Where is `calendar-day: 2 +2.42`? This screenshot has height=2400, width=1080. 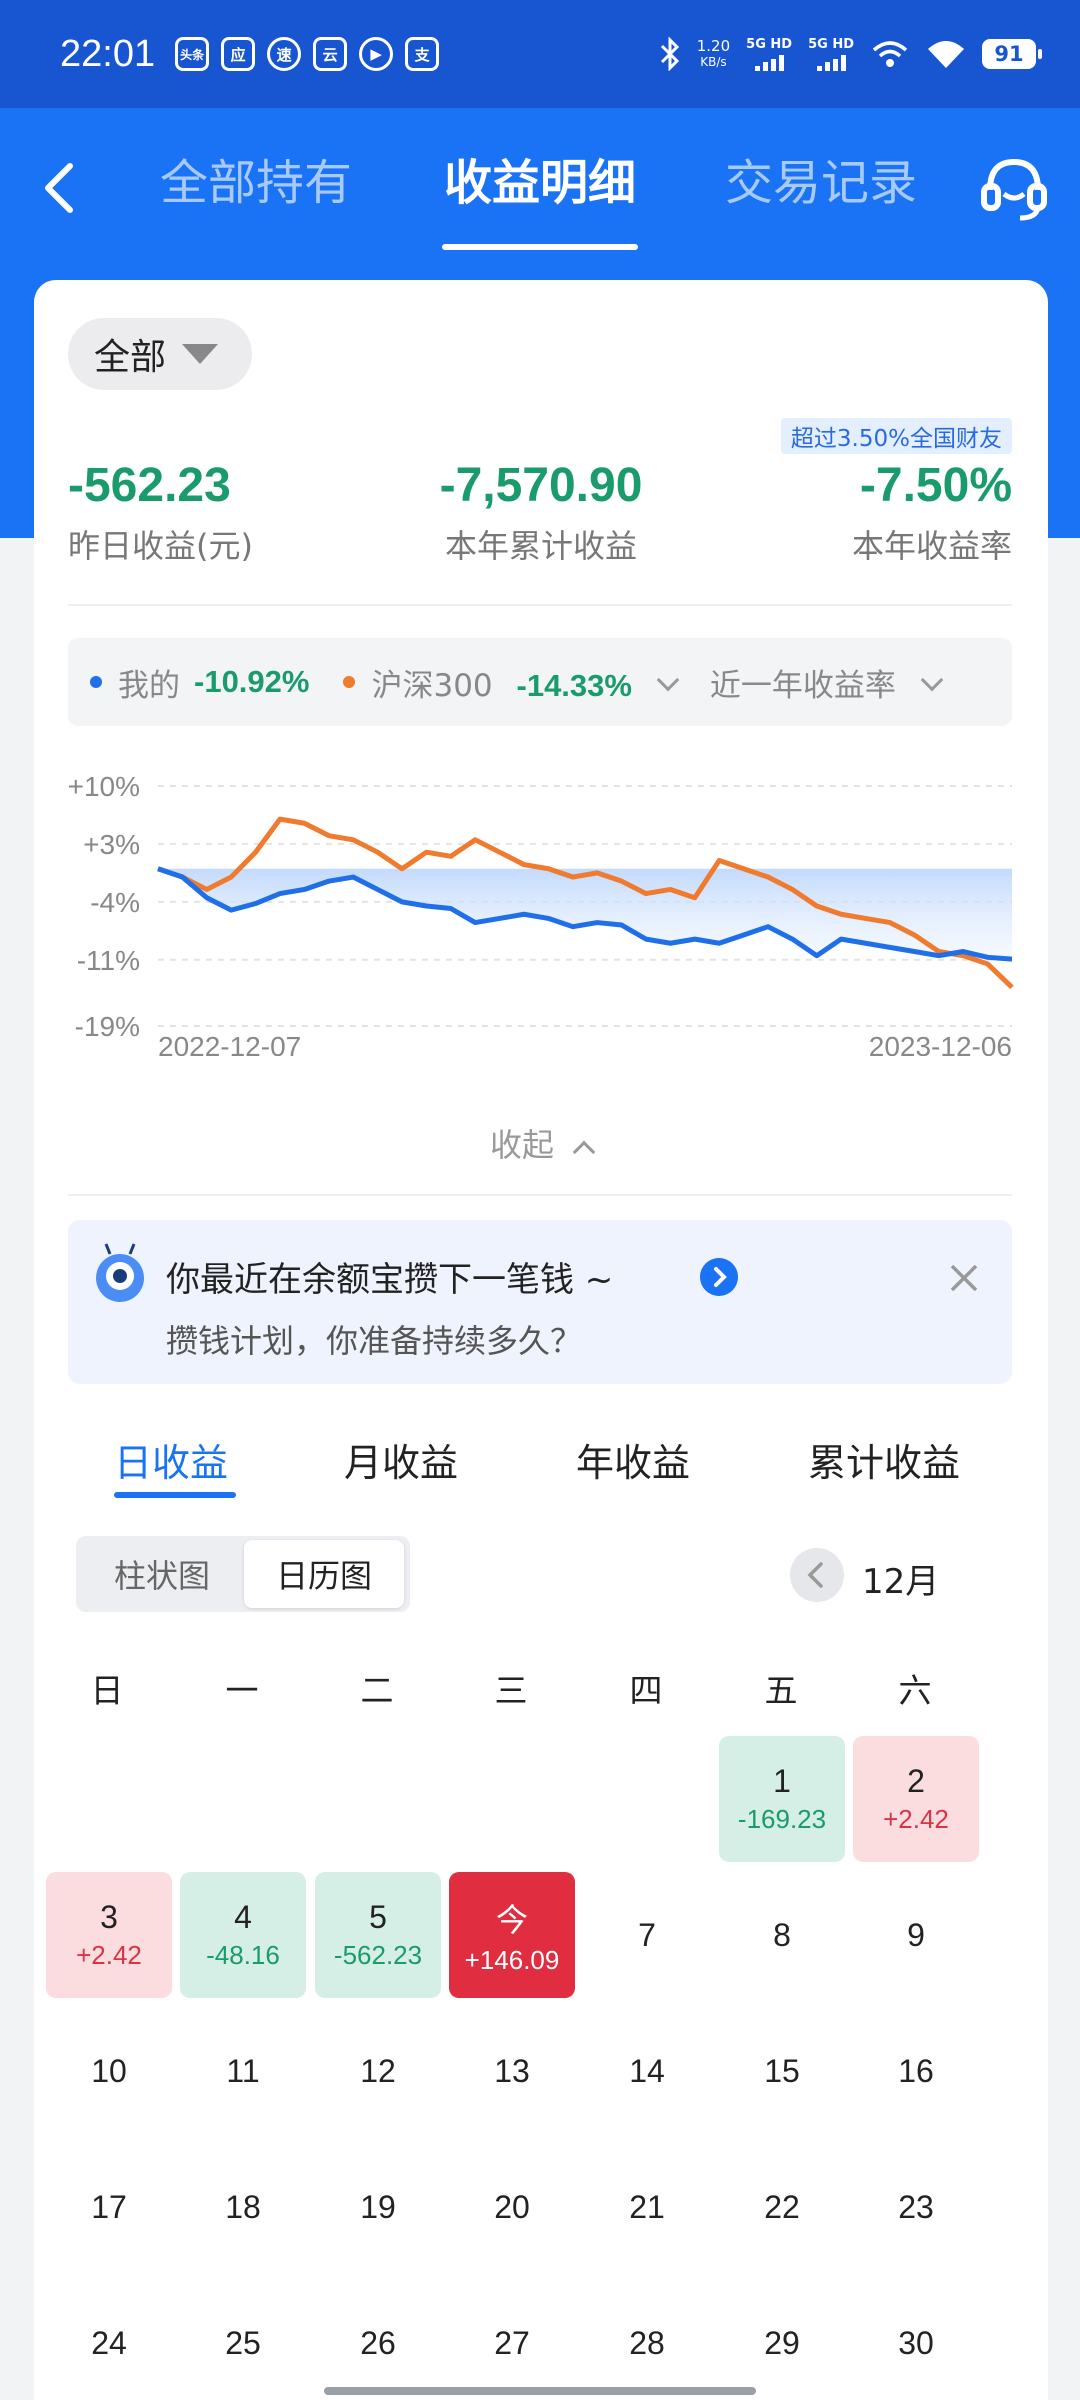 calendar-day: 2 +2.42 is located at coordinates (916, 1799).